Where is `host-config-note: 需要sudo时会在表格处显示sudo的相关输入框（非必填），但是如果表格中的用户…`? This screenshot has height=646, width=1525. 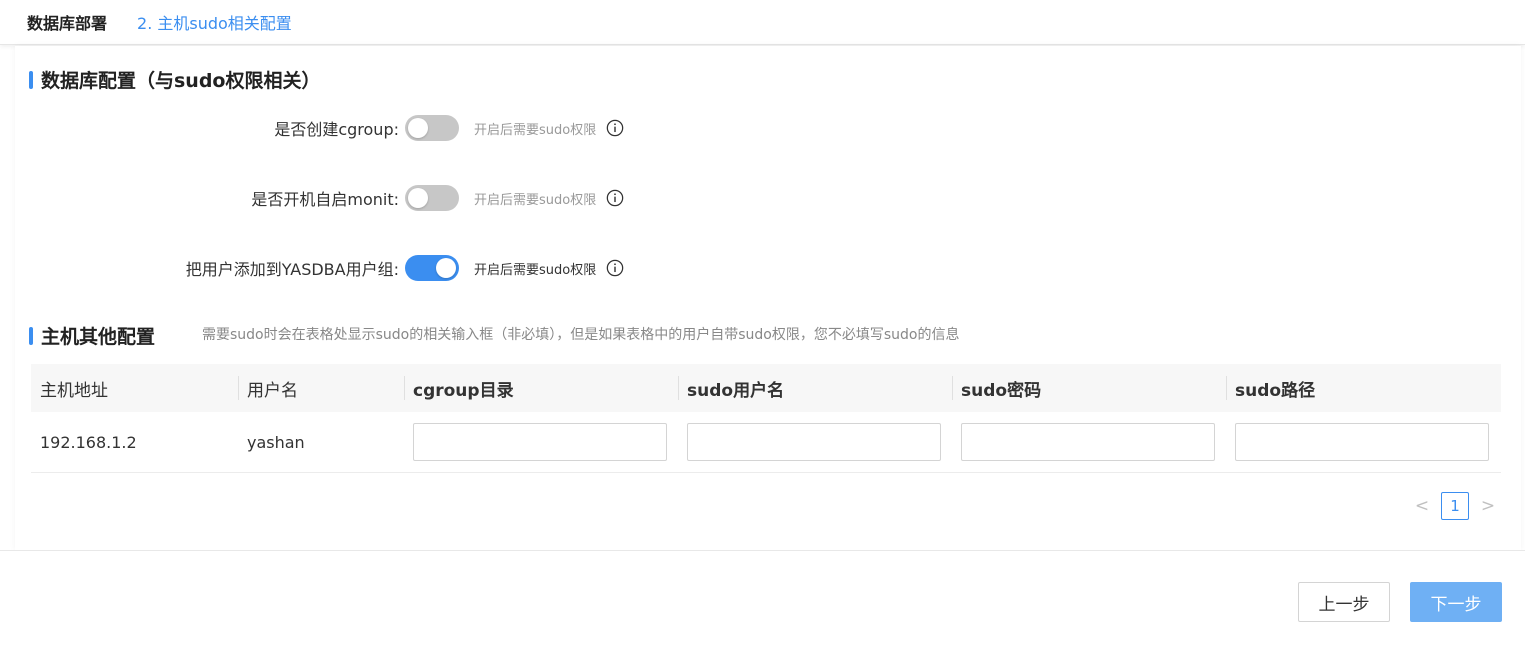
host-config-note: 需要sudo时会在表格处显示sudo的相关输入框（非必填），但是如果表格中的用户… is located at coordinates (581, 335).